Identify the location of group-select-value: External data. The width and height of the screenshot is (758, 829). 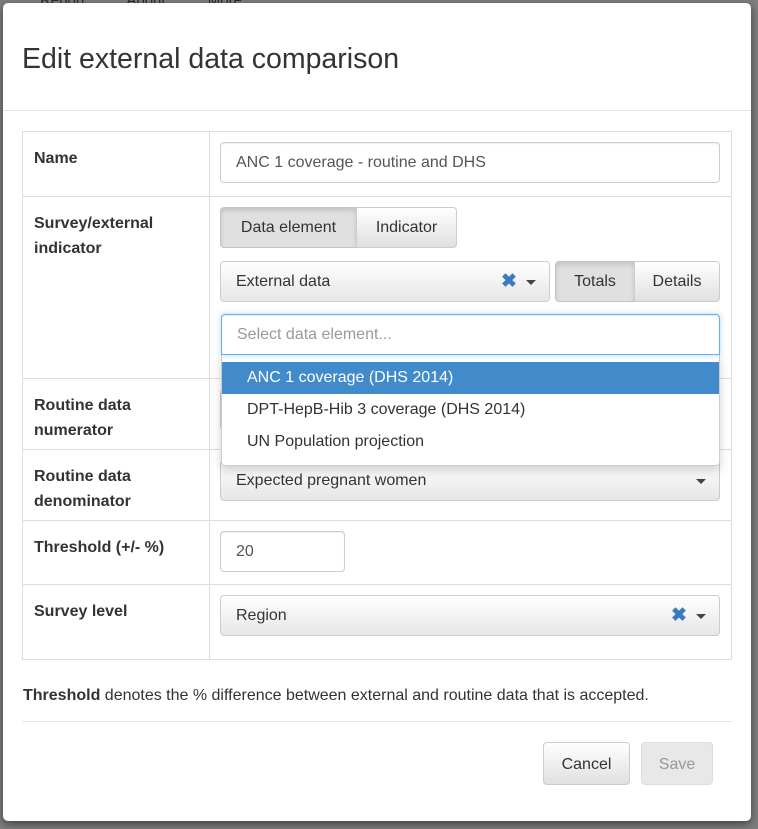
(283, 281).